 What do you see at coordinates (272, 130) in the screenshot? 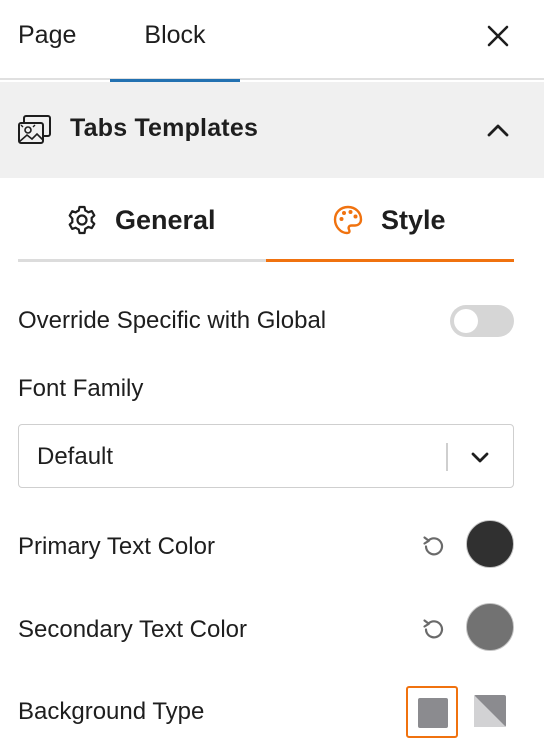
I see `tabs-templates-panel-header: Tabs Templates` at bounding box center [272, 130].